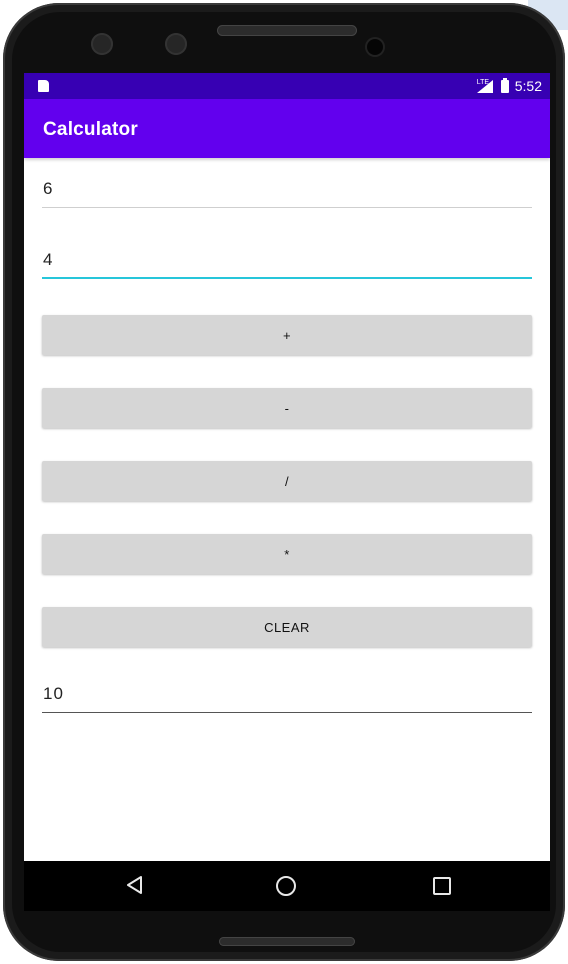 This screenshot has height=964, width=568. What do you see at coordinates (287, 408) in the screenshot?
I see `subtract-button: -` at bounding box center [287, 408].